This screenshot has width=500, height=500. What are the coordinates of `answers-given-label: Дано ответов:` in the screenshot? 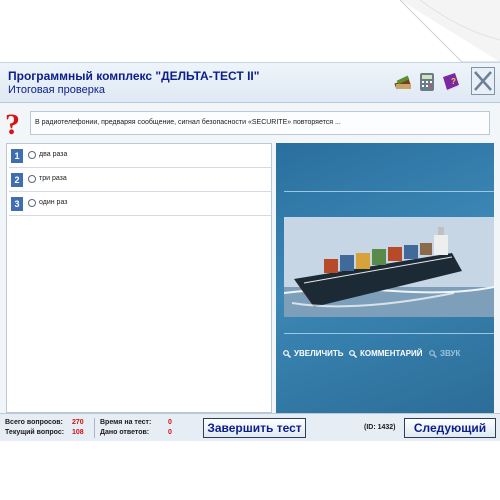 It's located at (125, 432).